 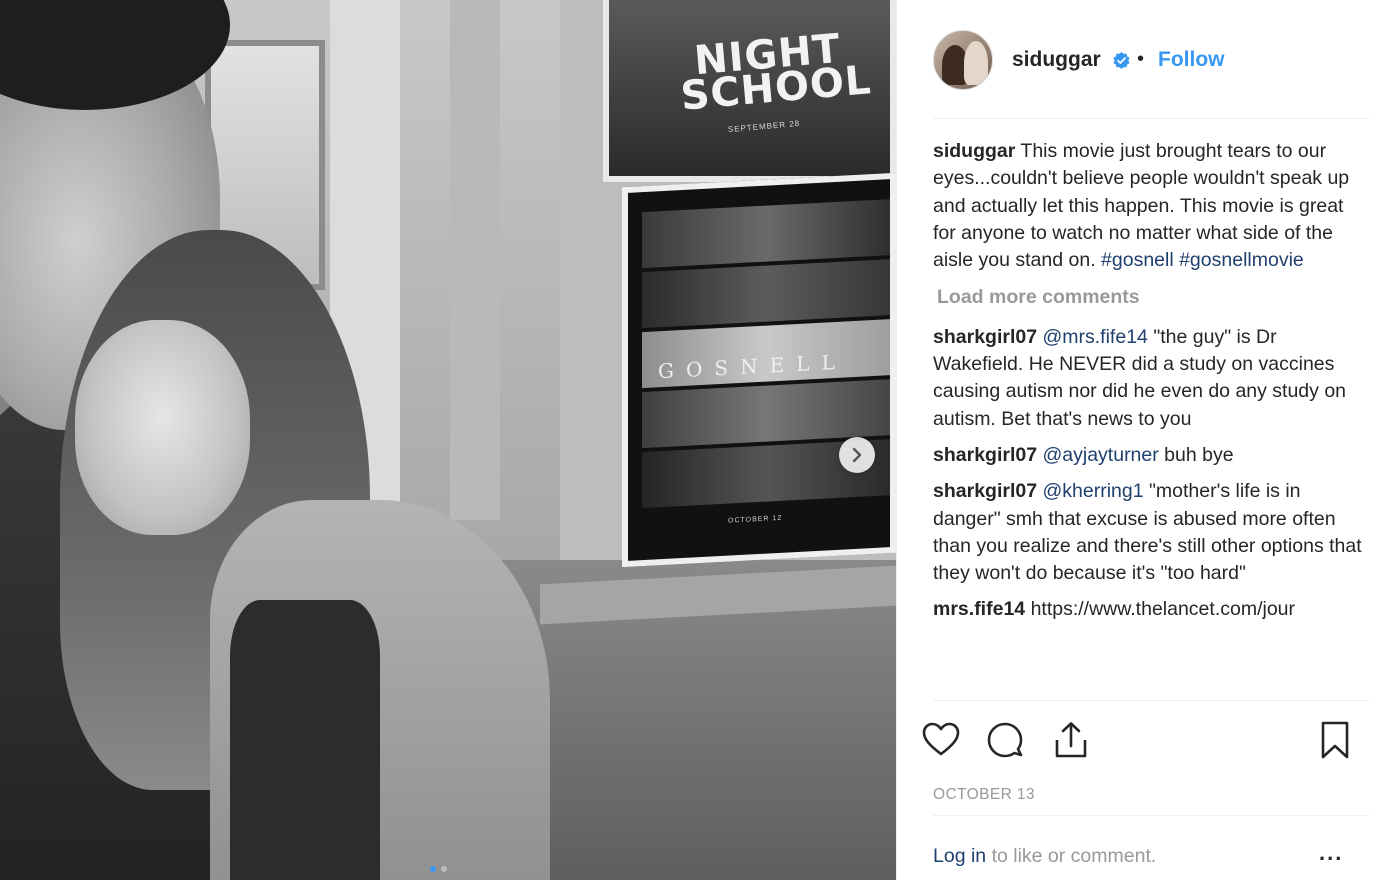 What do you see at coordinates (959, 856) in the screenshot?
I see `login-link: Log in` at bounding box center [959, 856].